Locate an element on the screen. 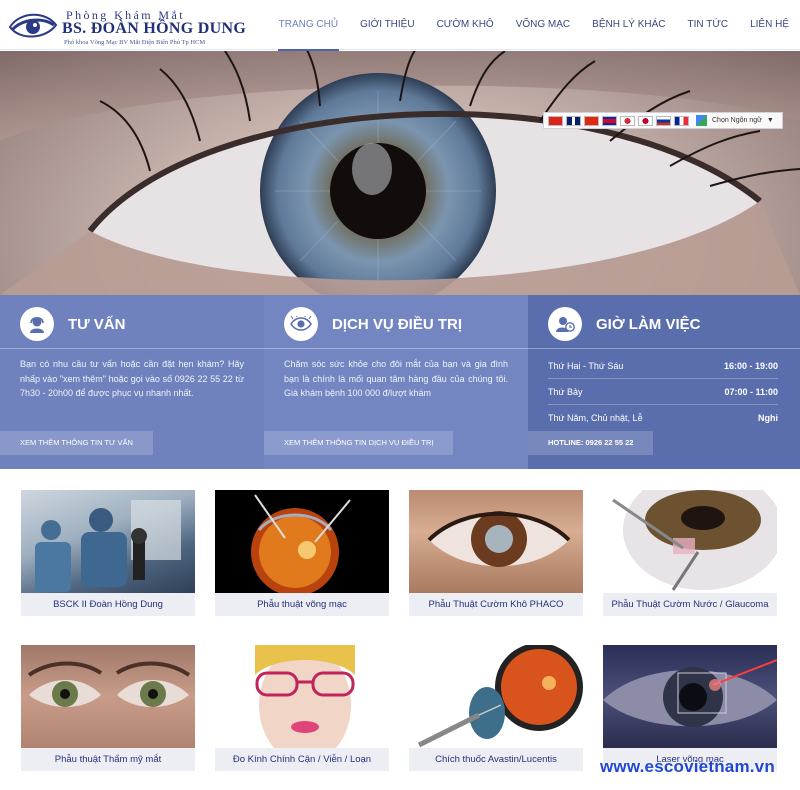  hours-header: GIỜ LÀM VIỆC is located at coordinates (624, 324).